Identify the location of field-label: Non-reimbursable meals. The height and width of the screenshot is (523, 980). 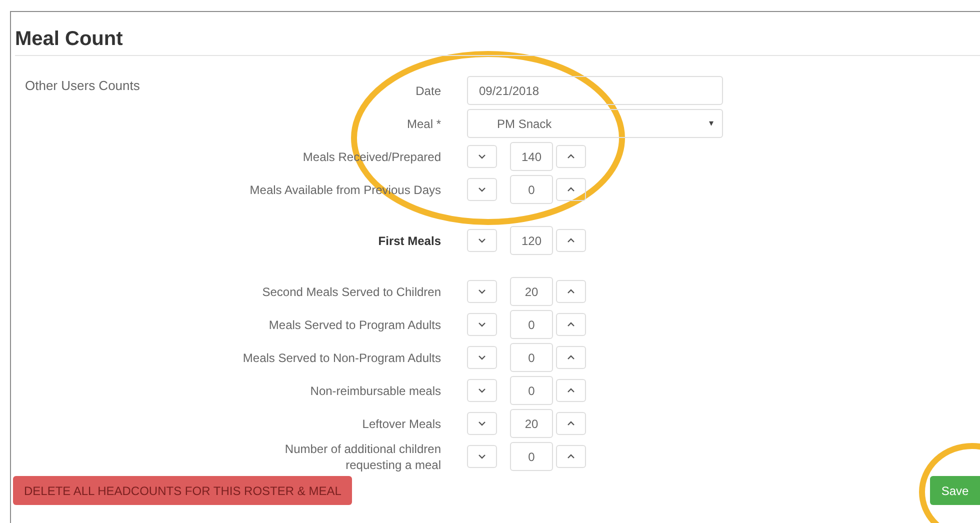
(375, 390).